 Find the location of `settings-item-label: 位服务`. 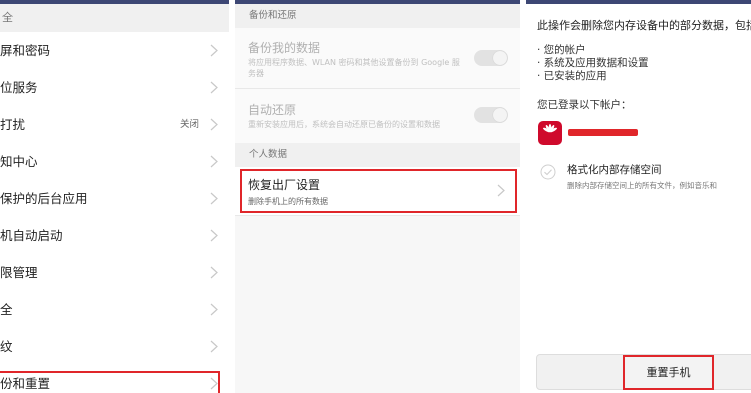

settings-item-label: 位服务 is located at coordinates (19, 87).